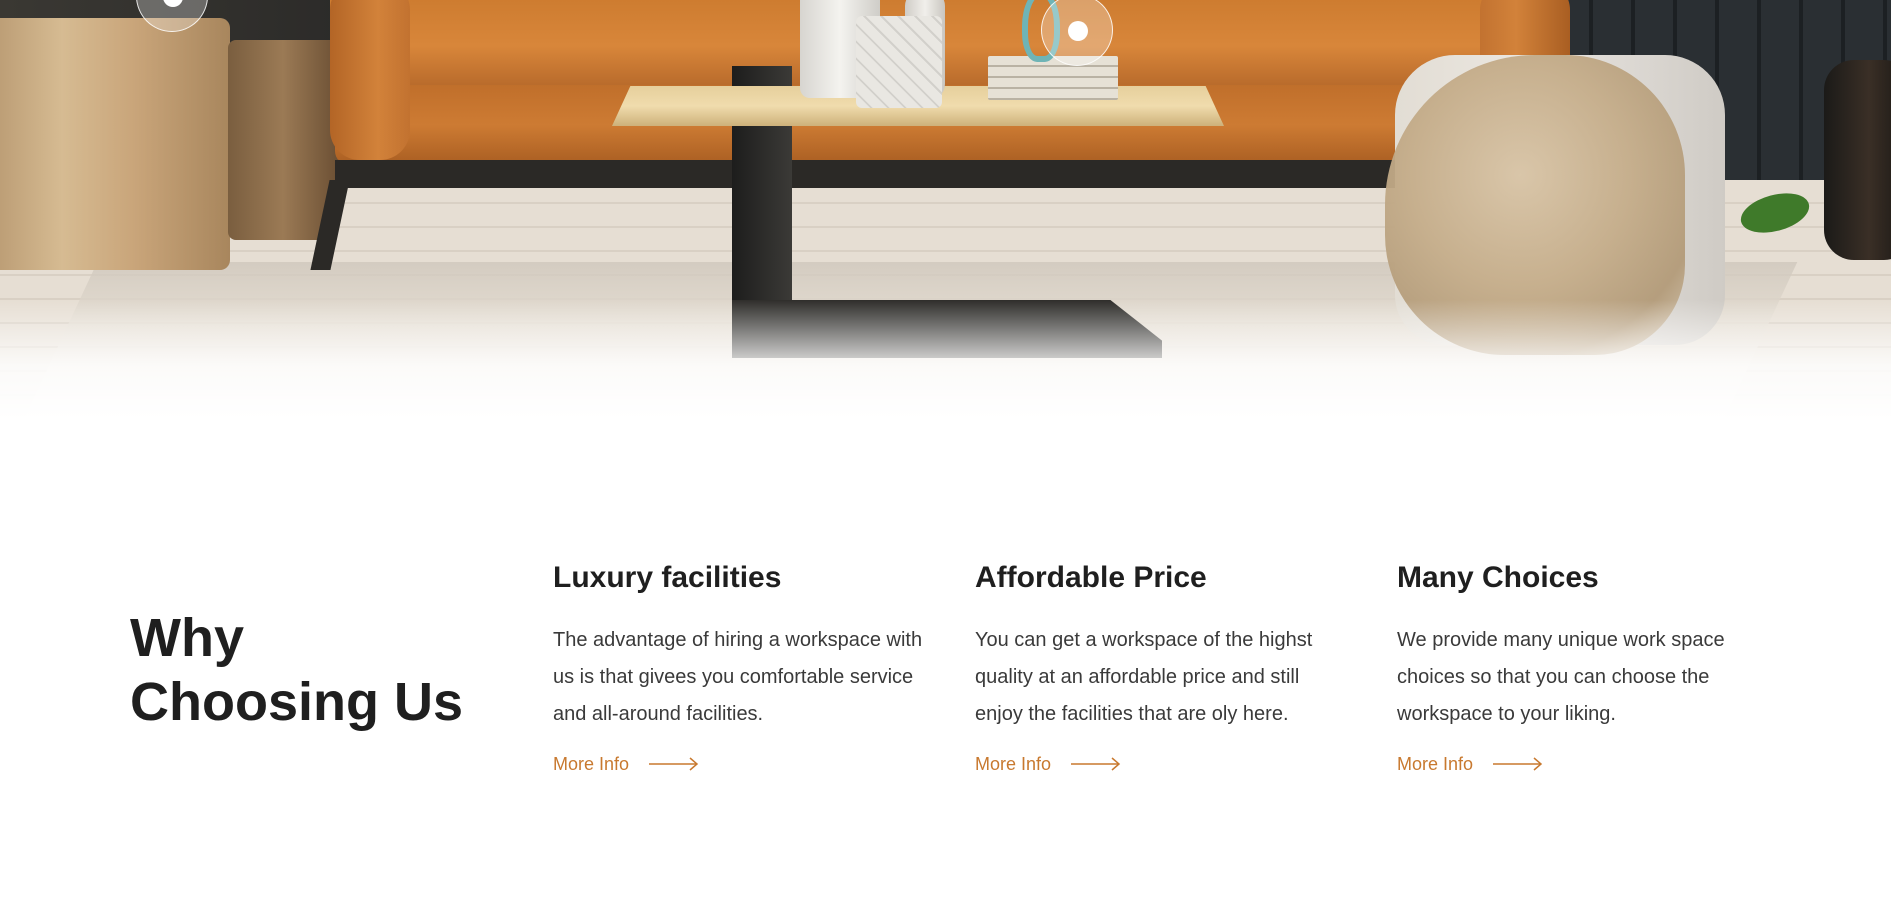 The image size is (1891, 916). Describe the element at coordinates (283, 140) in the screenshot. I see `wooden-stump-small` at that location.